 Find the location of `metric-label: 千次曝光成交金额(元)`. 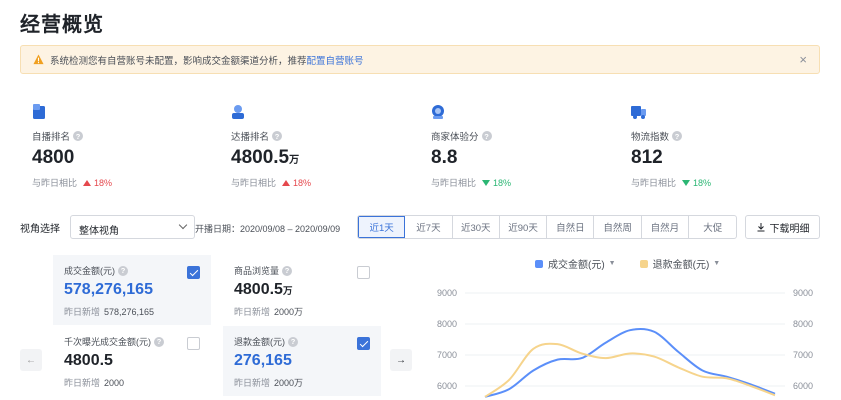

metric-label: 千次曝光成交金额(元) is located at coordinates (107, 342).